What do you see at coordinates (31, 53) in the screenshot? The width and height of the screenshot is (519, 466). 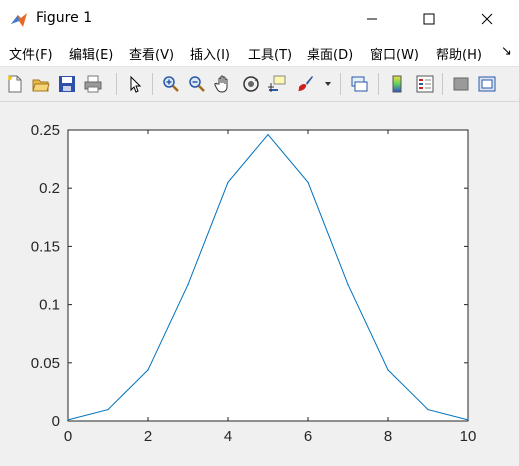 I see `menu-file: 文件(F)` at bounding box center [31, 53].